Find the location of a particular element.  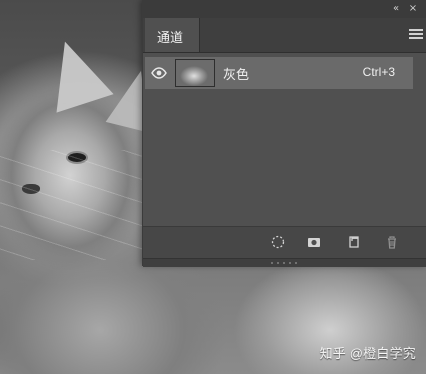

double-chevron-left-icon: « is located at coordinates (396, 8).